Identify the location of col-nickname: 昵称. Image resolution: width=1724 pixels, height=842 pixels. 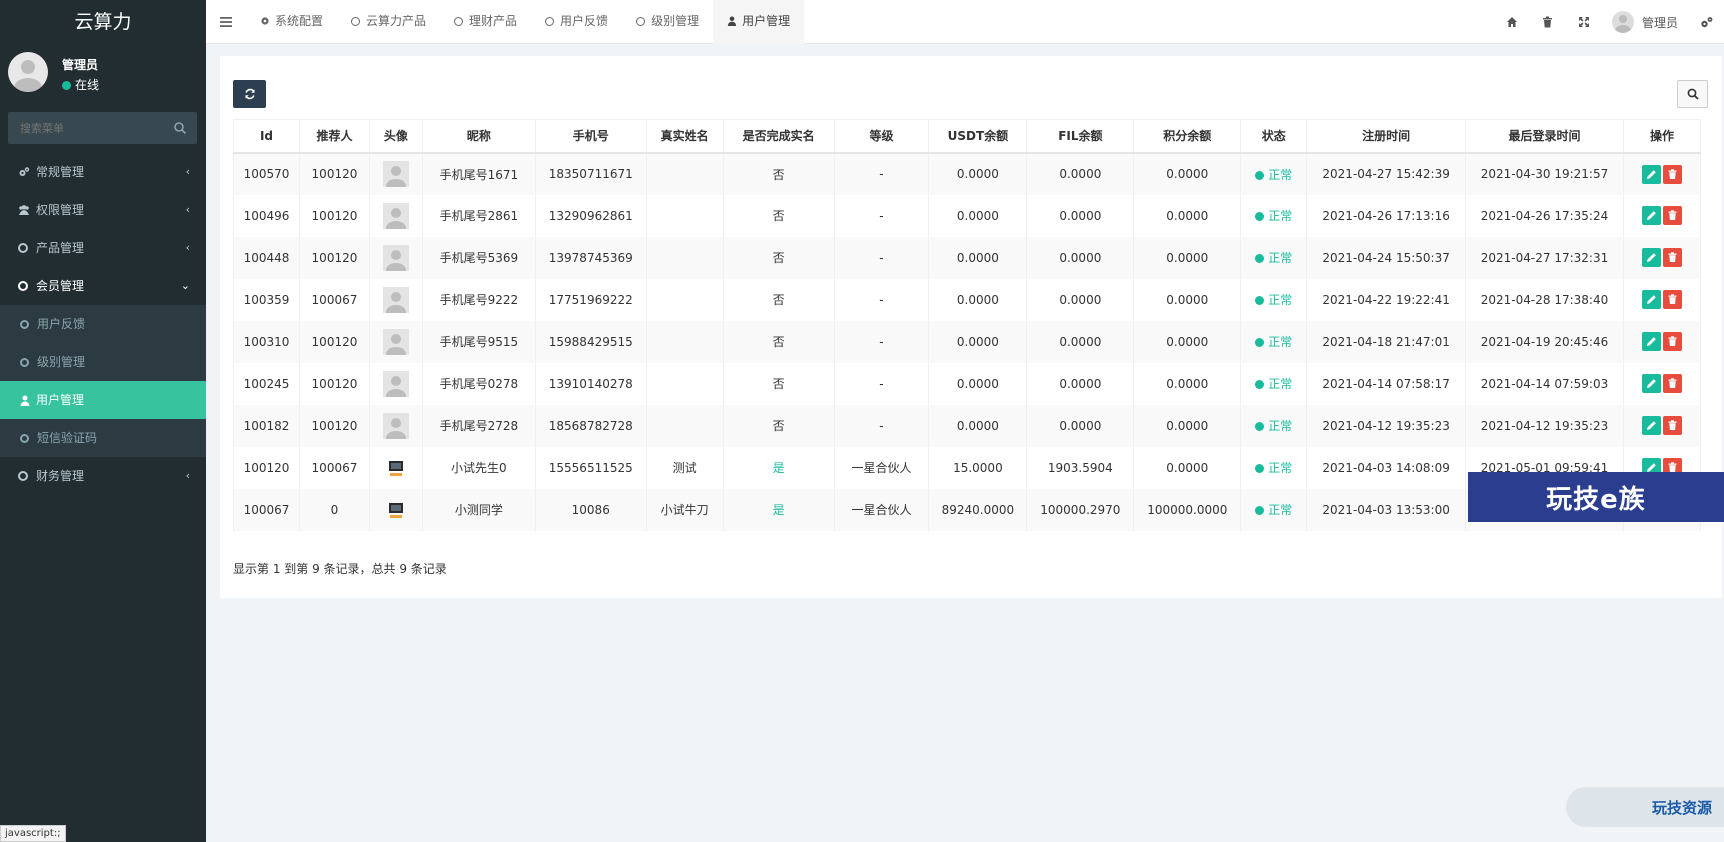
(478, 136).